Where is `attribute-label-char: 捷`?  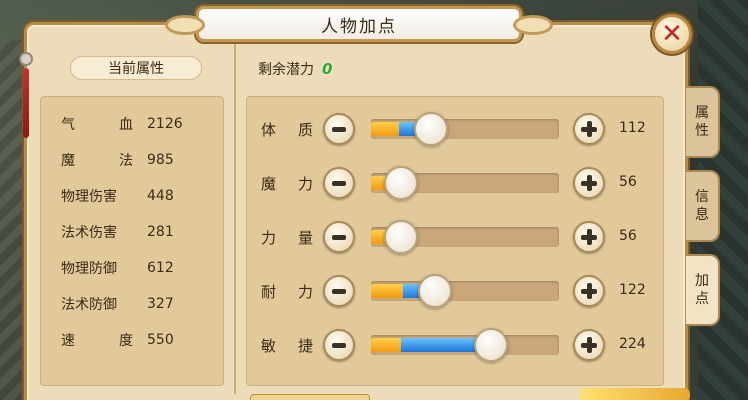
attribute-label-char: 捷 is located at coordinates (305, 346).